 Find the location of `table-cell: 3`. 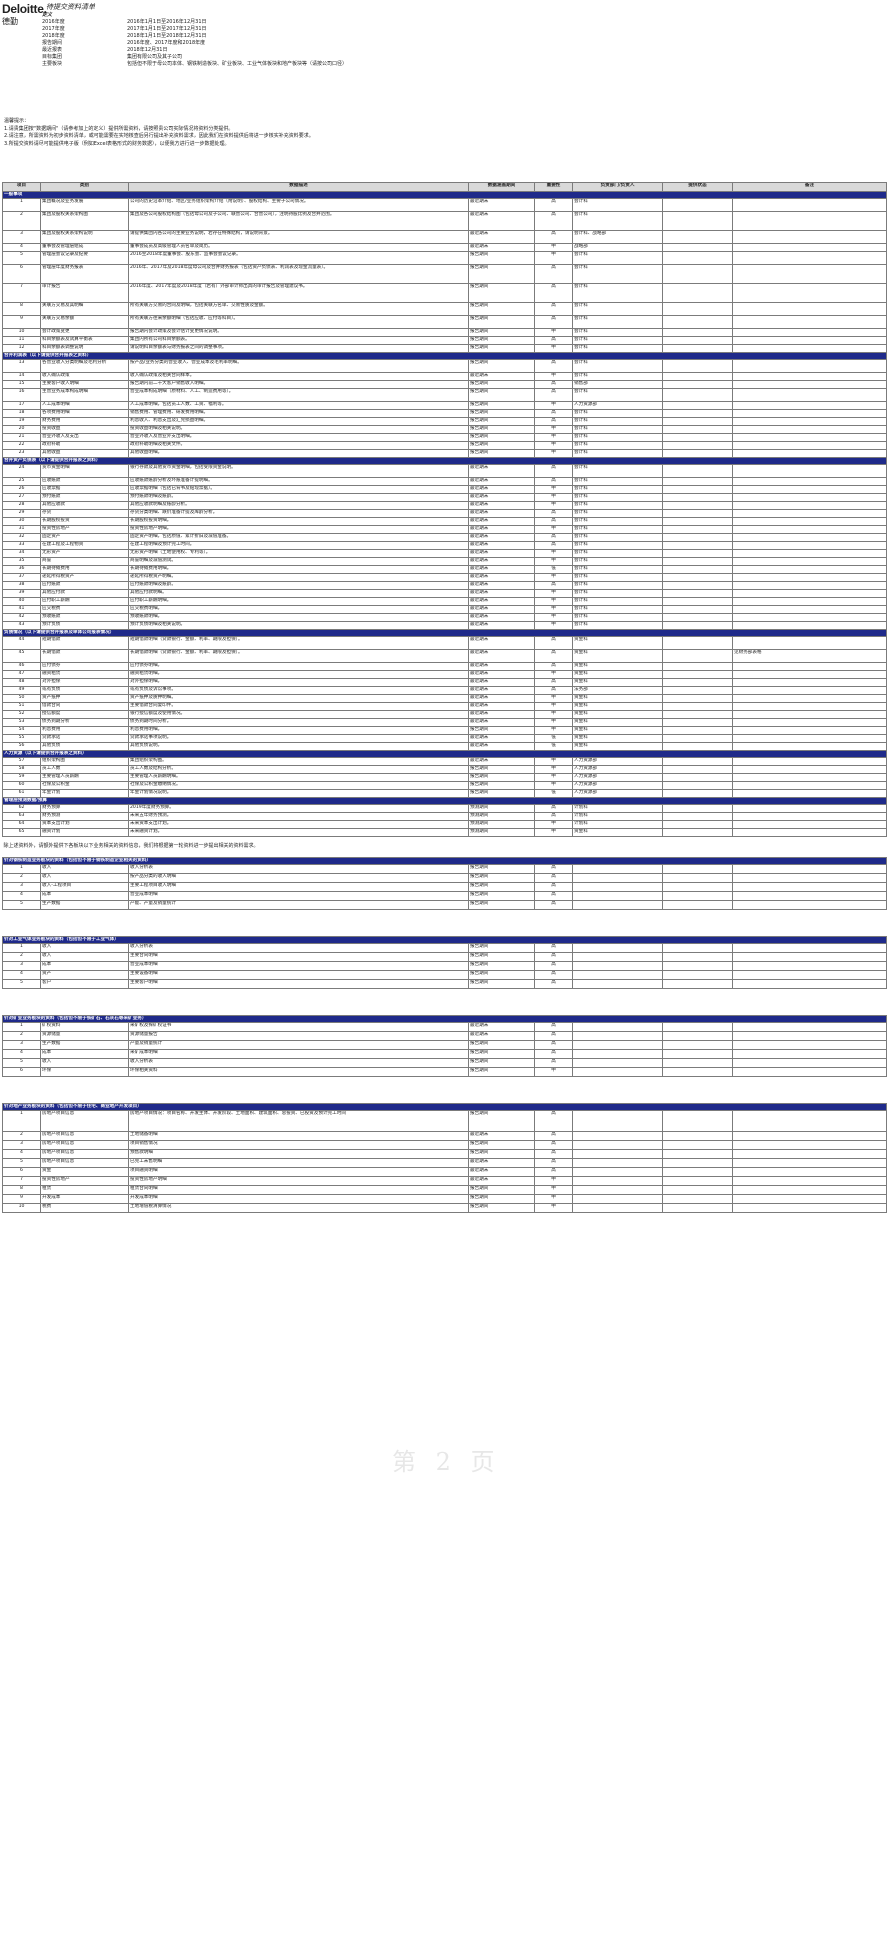

table-cell: 3 is located at coordinates (21, 1045).